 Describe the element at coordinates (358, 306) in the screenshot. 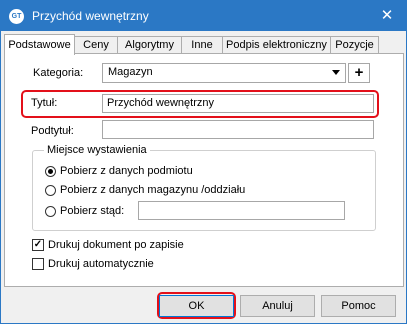

I see `help-button: Pomoc` at that location.